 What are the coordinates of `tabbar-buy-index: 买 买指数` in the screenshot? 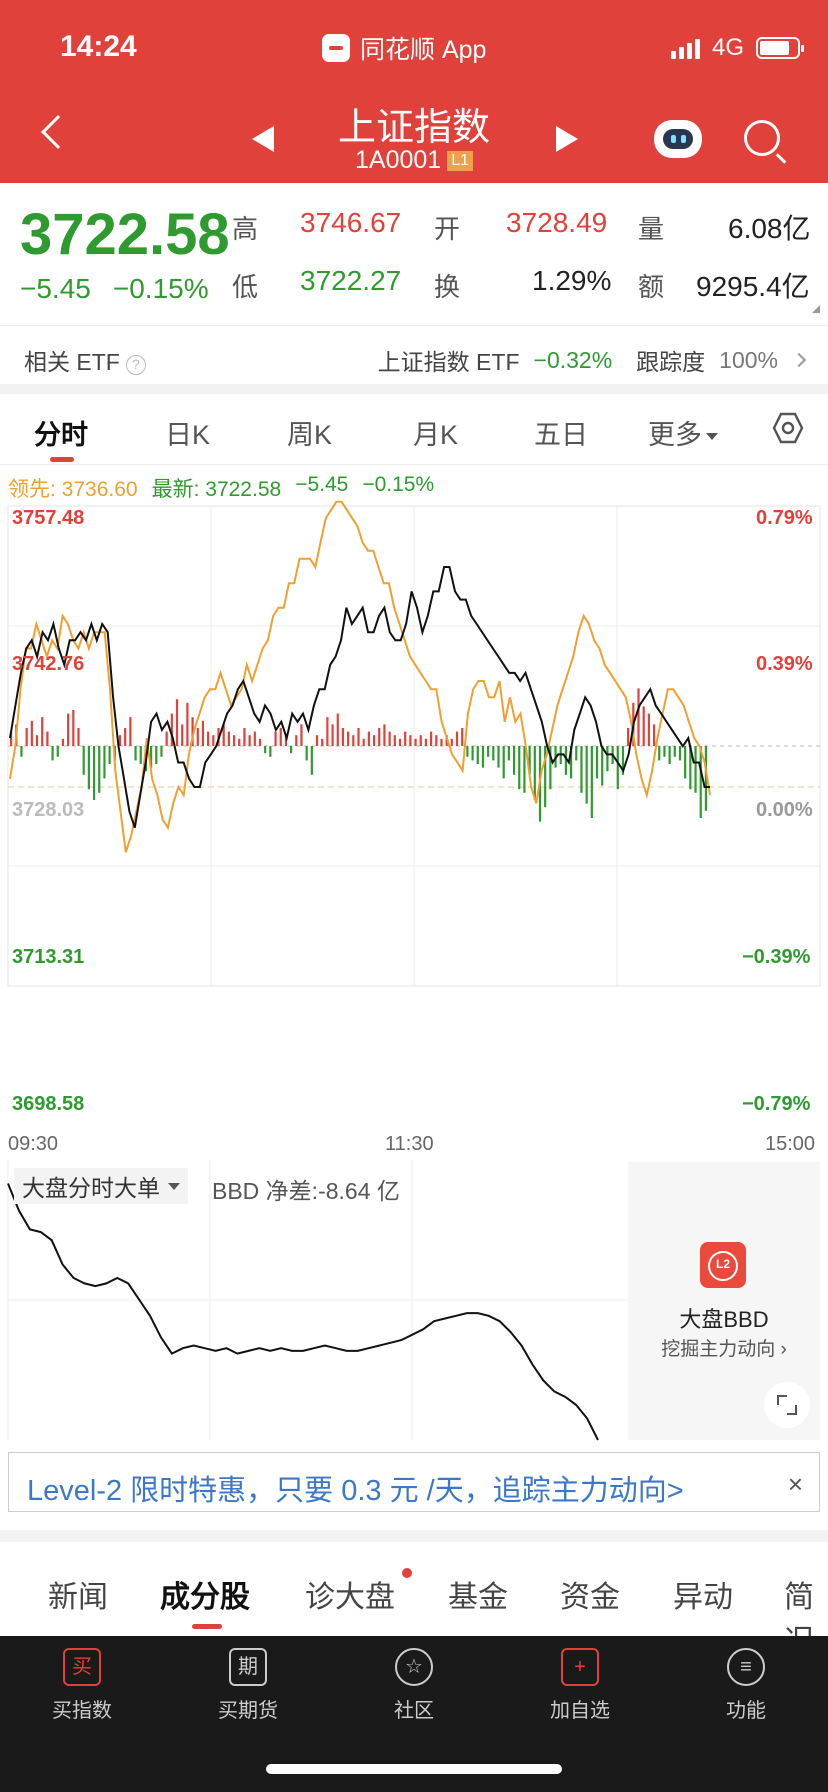 It's located at (82, 1685).